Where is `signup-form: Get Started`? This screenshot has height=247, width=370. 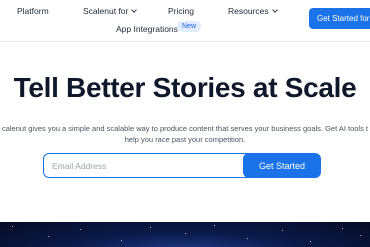
signup-form: Get Started is located at coordinates (182, 165).